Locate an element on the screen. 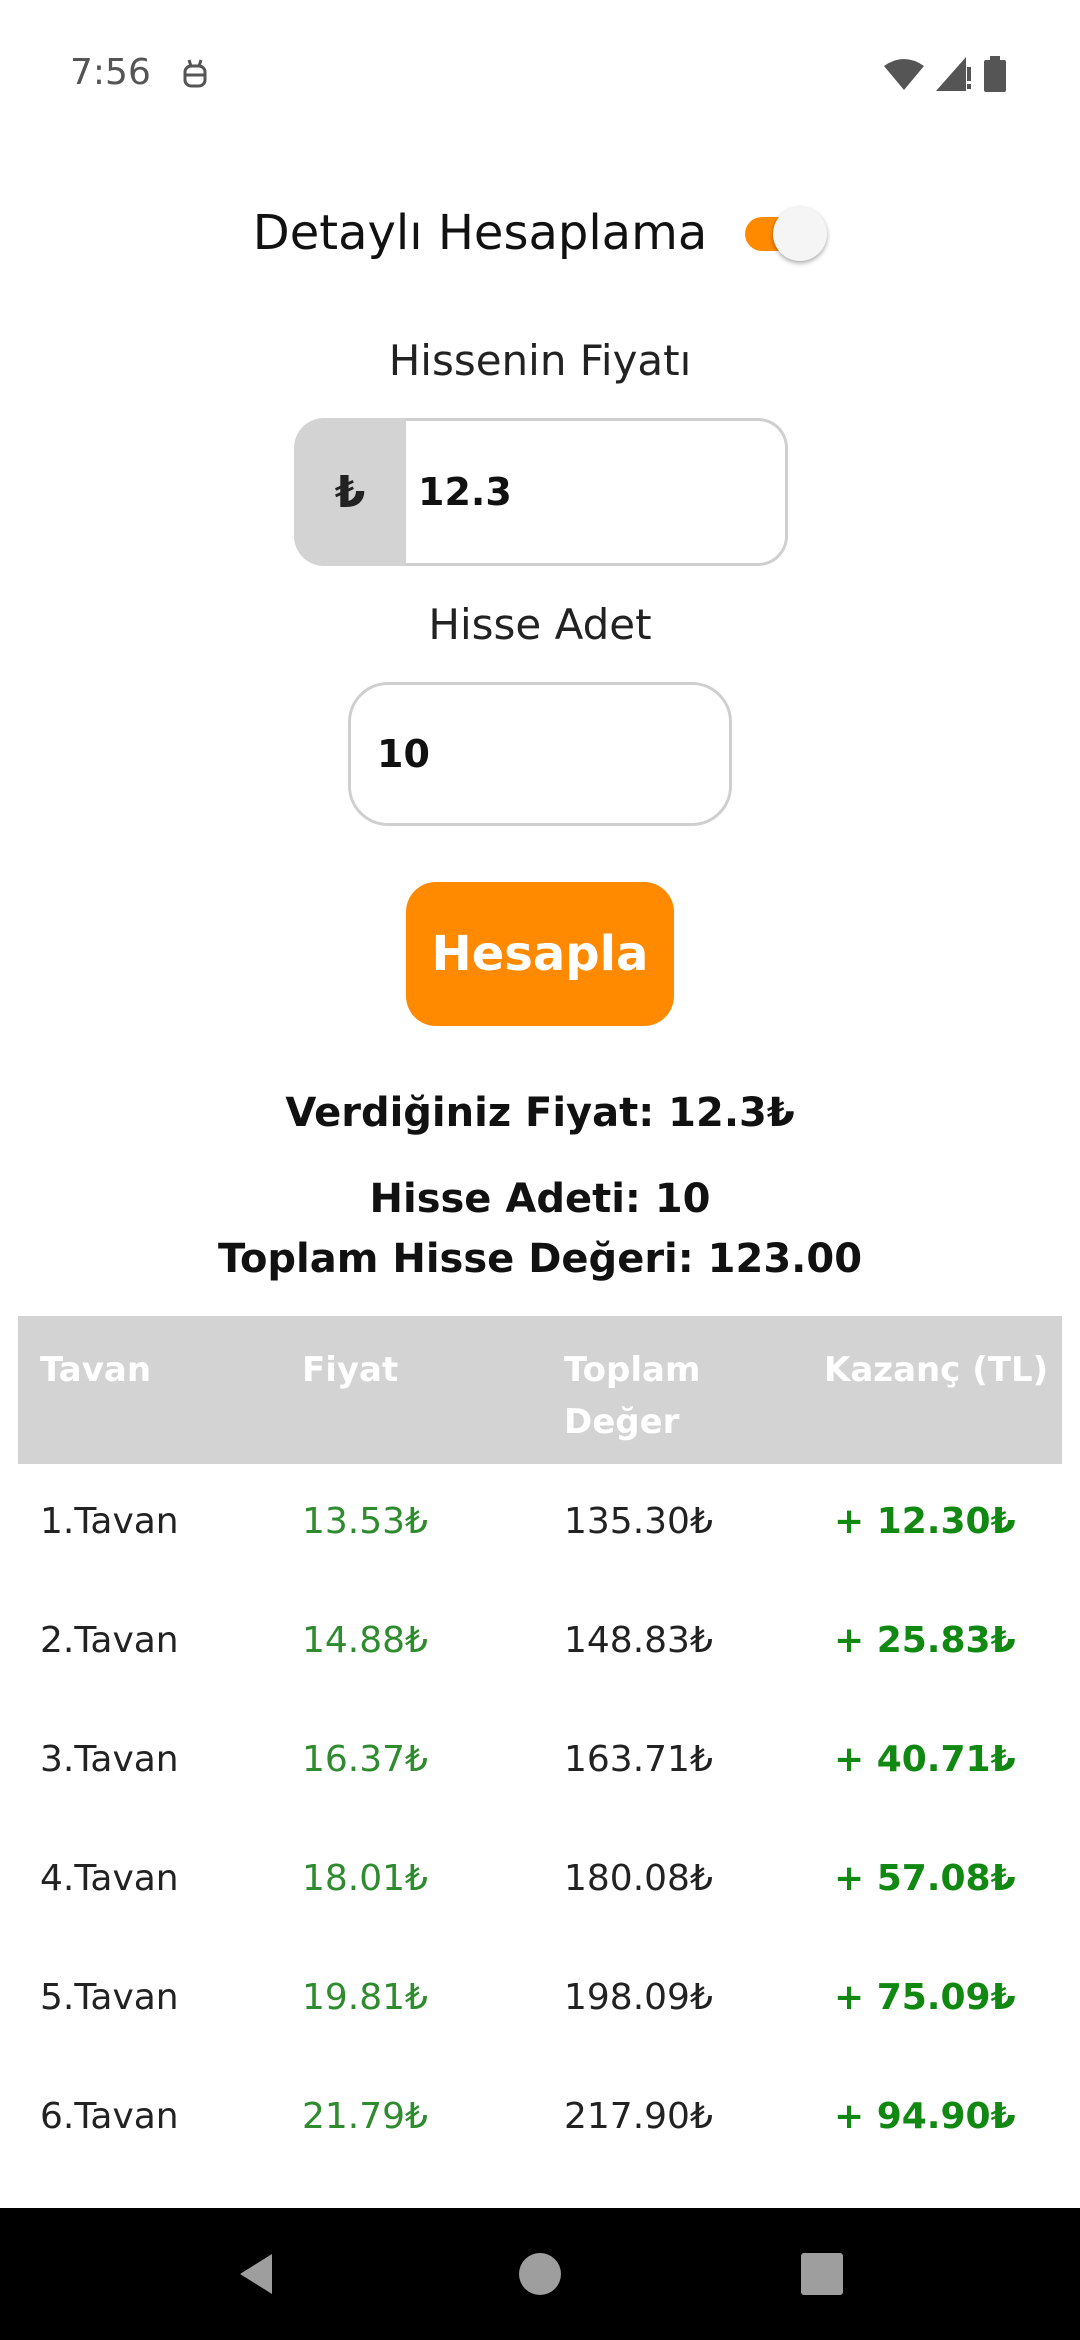  row-gain: + 12.30₺ is located at coordinates (925, 1521).